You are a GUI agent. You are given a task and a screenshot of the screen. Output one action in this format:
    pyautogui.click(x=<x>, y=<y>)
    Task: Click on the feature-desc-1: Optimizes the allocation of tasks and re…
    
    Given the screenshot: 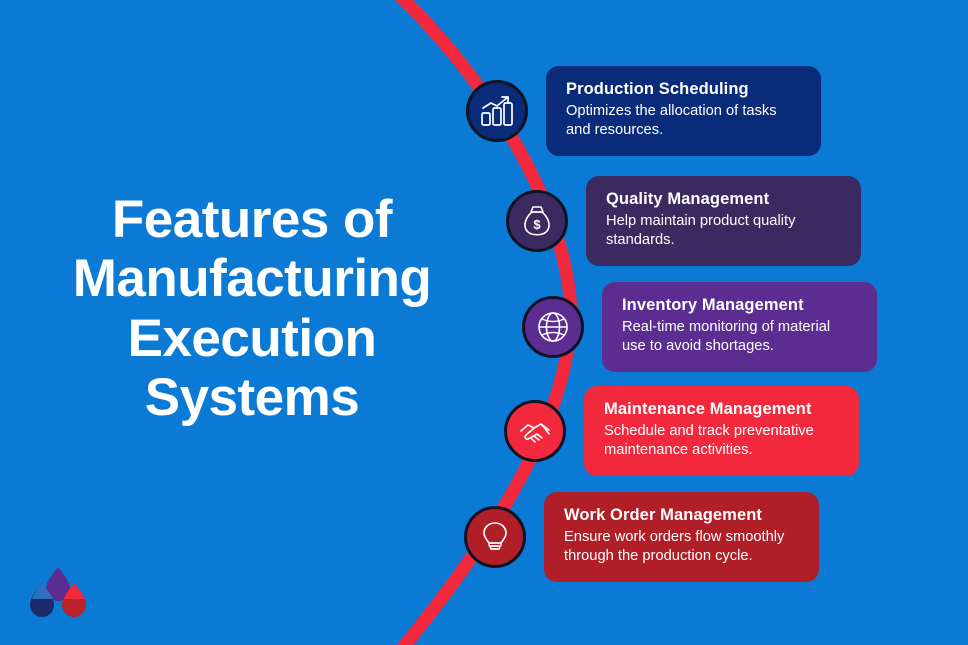 What is the action you would take?
    pyautogui.click(x=671, y=120)
    